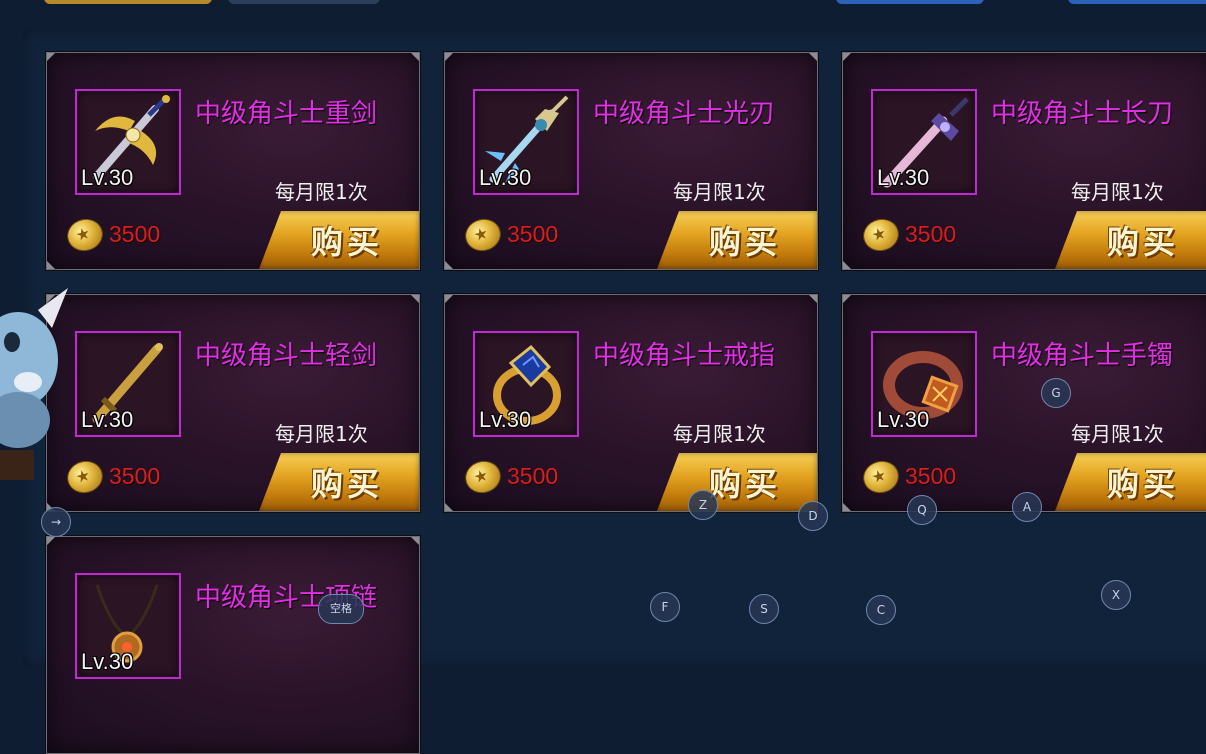 The height and width of the screenshot is (754, 1206). What do you see at coordinates (924, 142) in the screenshot?
I see `long-saber-icon: Lv.30` at bounding box center [924, 142].